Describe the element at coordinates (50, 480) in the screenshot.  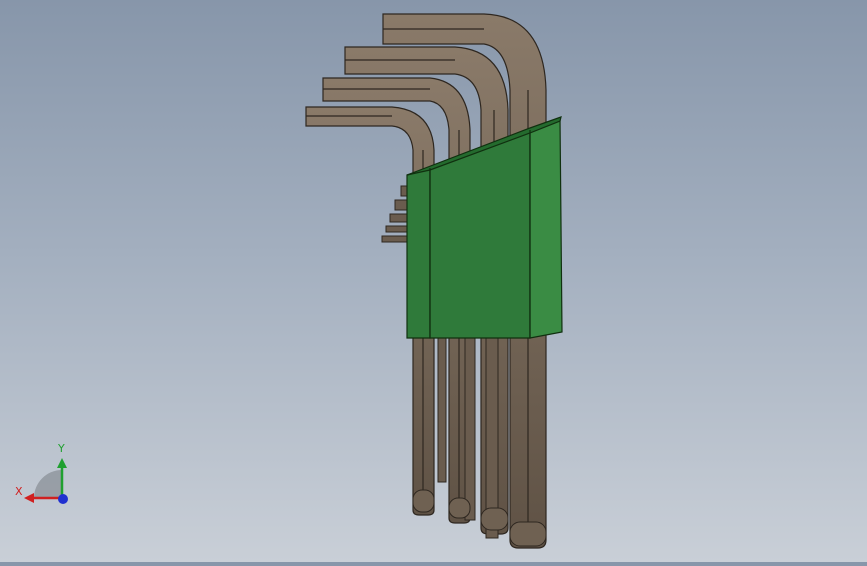
I see `coordinate-triad-icon: Y X` at that location.